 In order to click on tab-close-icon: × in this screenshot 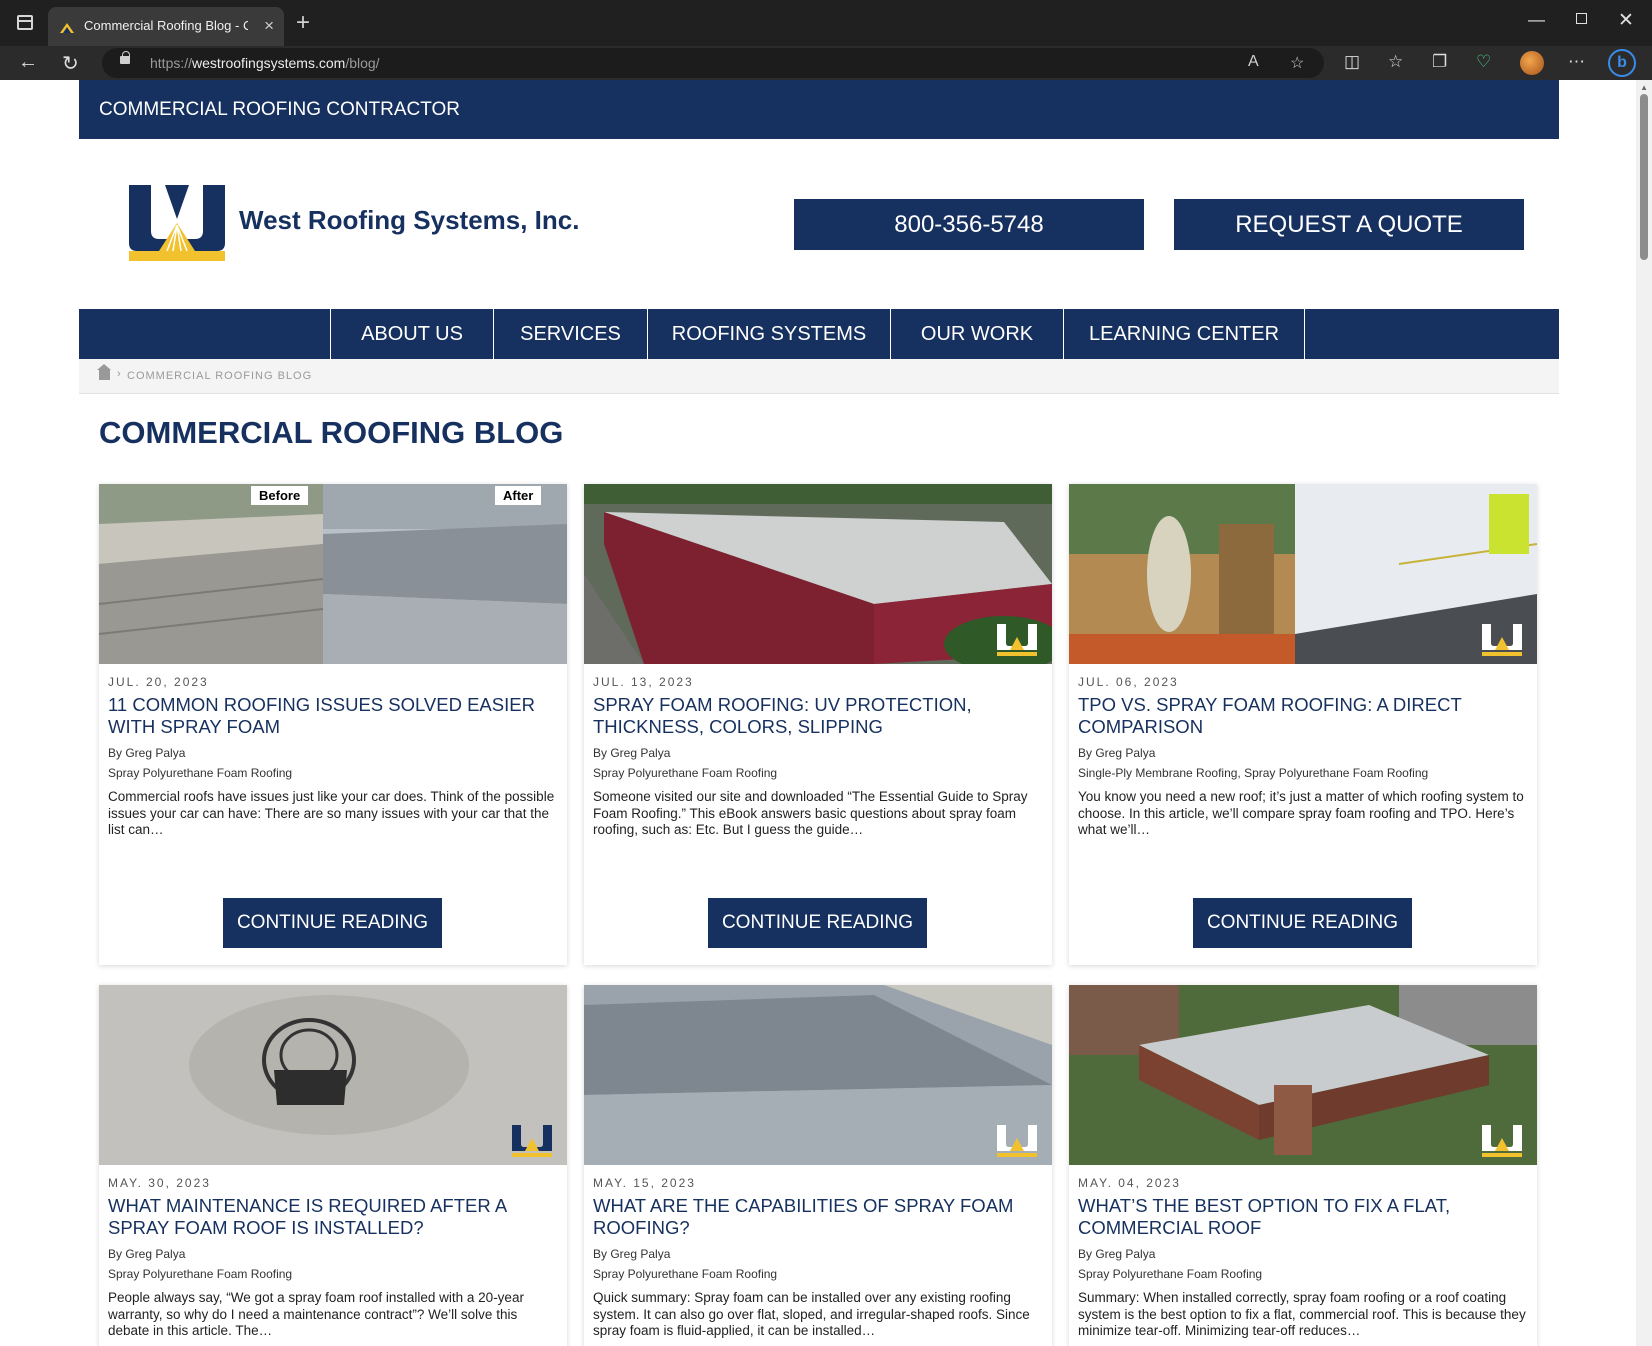, I will do `click(269, 26)`.